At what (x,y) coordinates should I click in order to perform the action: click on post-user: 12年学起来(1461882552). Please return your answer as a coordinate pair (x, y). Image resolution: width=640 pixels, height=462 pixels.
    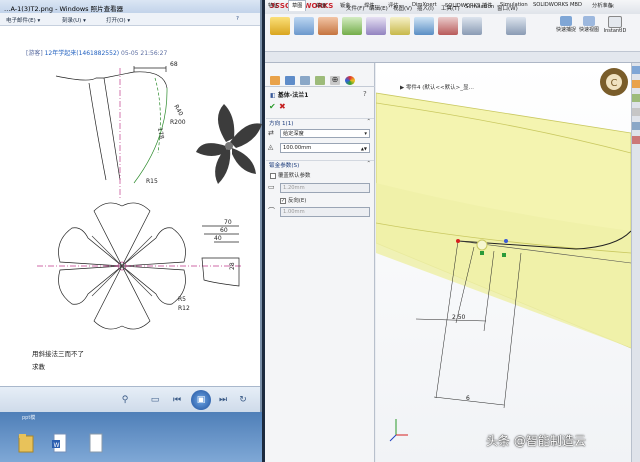
    Looking at the image, I should click on (82, 53).